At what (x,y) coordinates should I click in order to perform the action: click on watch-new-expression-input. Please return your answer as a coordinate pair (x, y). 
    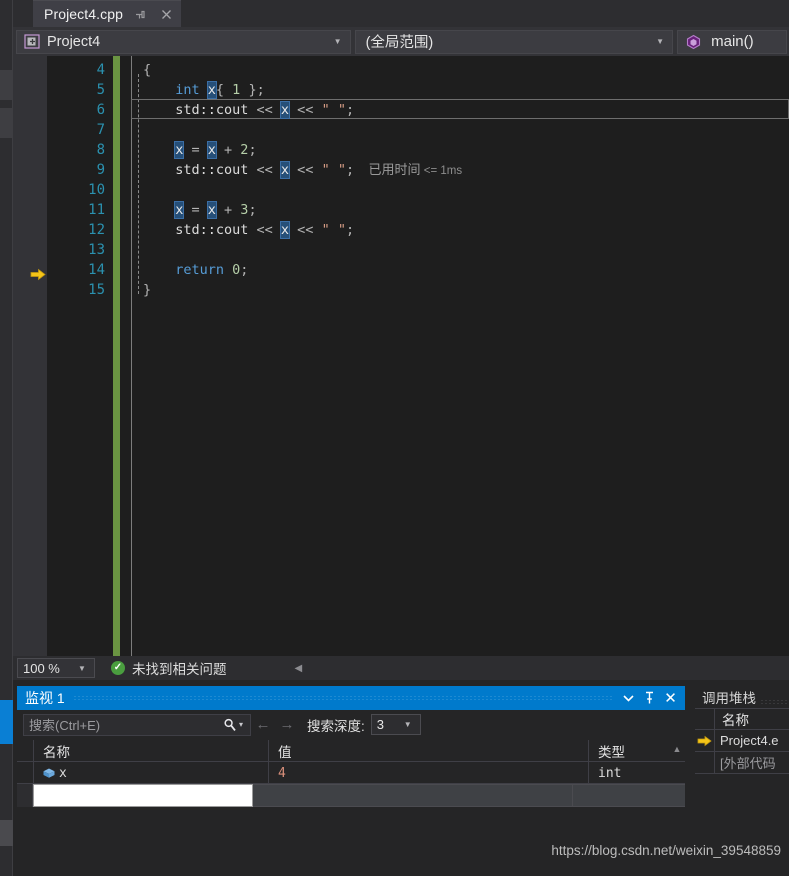
    Looking at the image, I should click on (143, 795).